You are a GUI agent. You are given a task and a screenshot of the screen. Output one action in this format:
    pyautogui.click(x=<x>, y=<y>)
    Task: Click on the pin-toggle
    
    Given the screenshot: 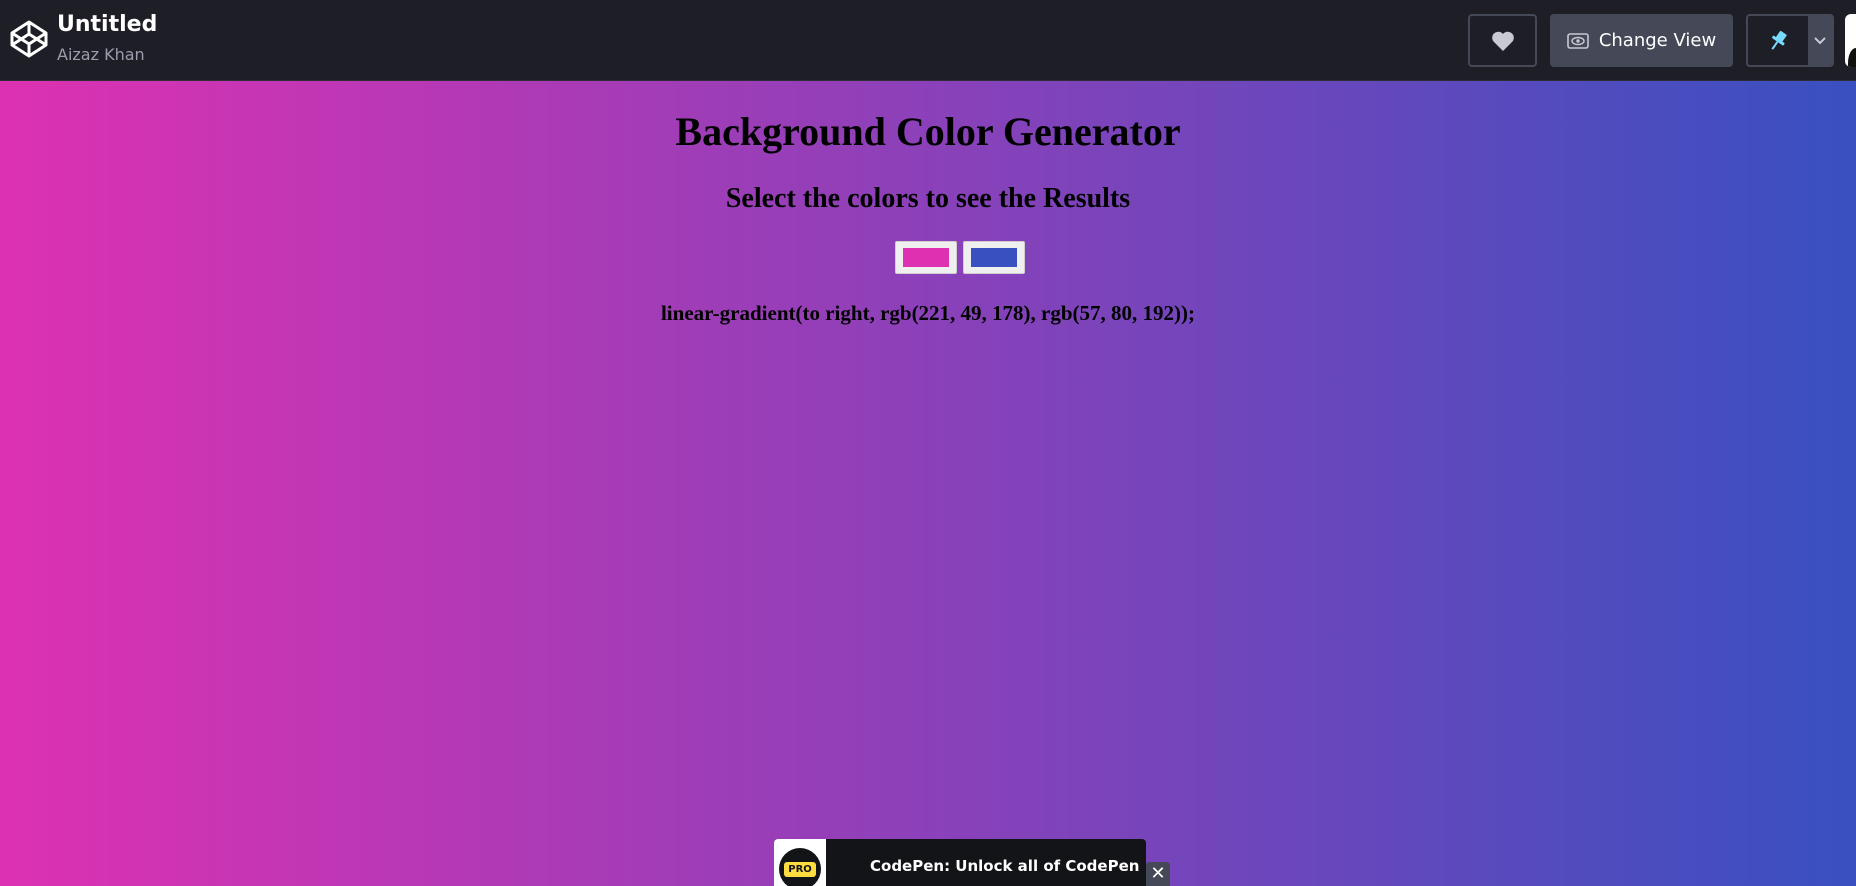 What is the action you would take?
    pyautogui.click(x=1778, y=40)
    